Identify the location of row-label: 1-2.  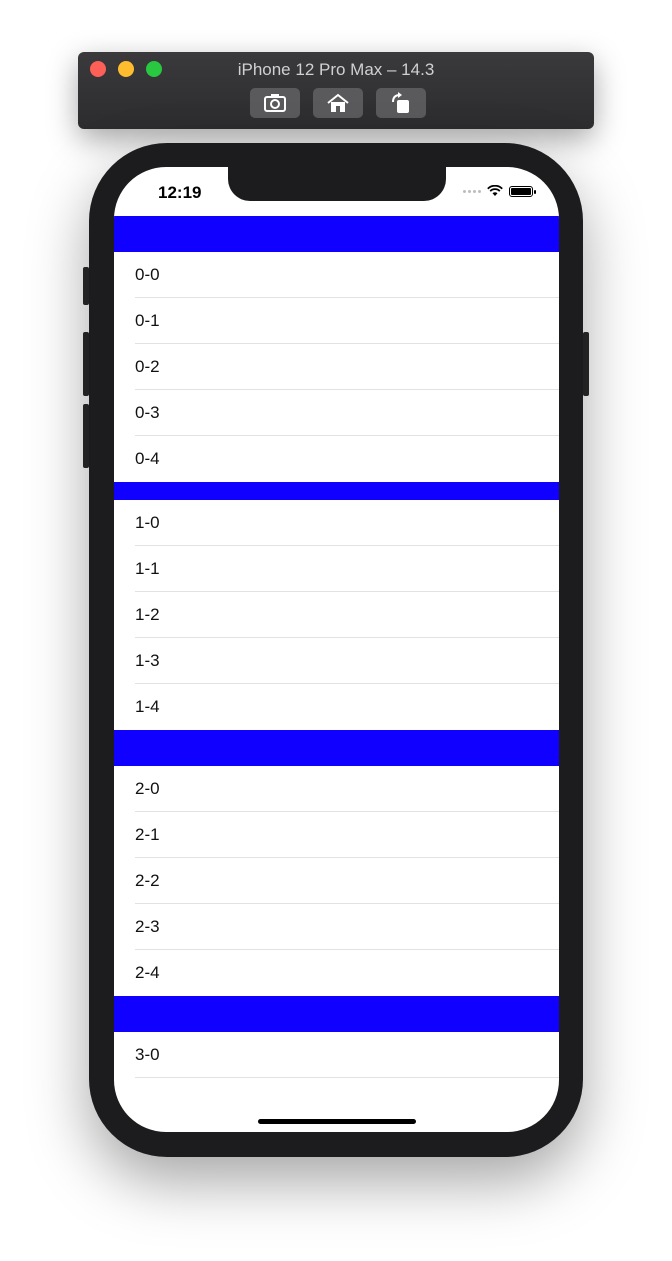
(147, 614).